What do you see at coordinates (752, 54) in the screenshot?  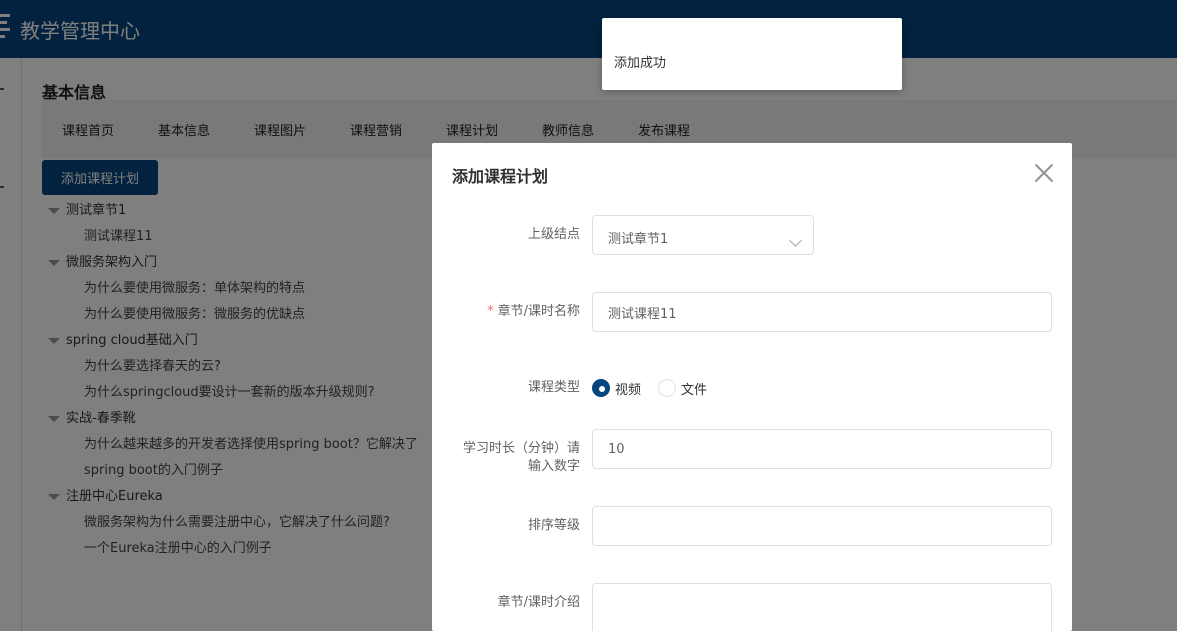 I see `success-toast: 添加成功` at bounding box center [752, 54].